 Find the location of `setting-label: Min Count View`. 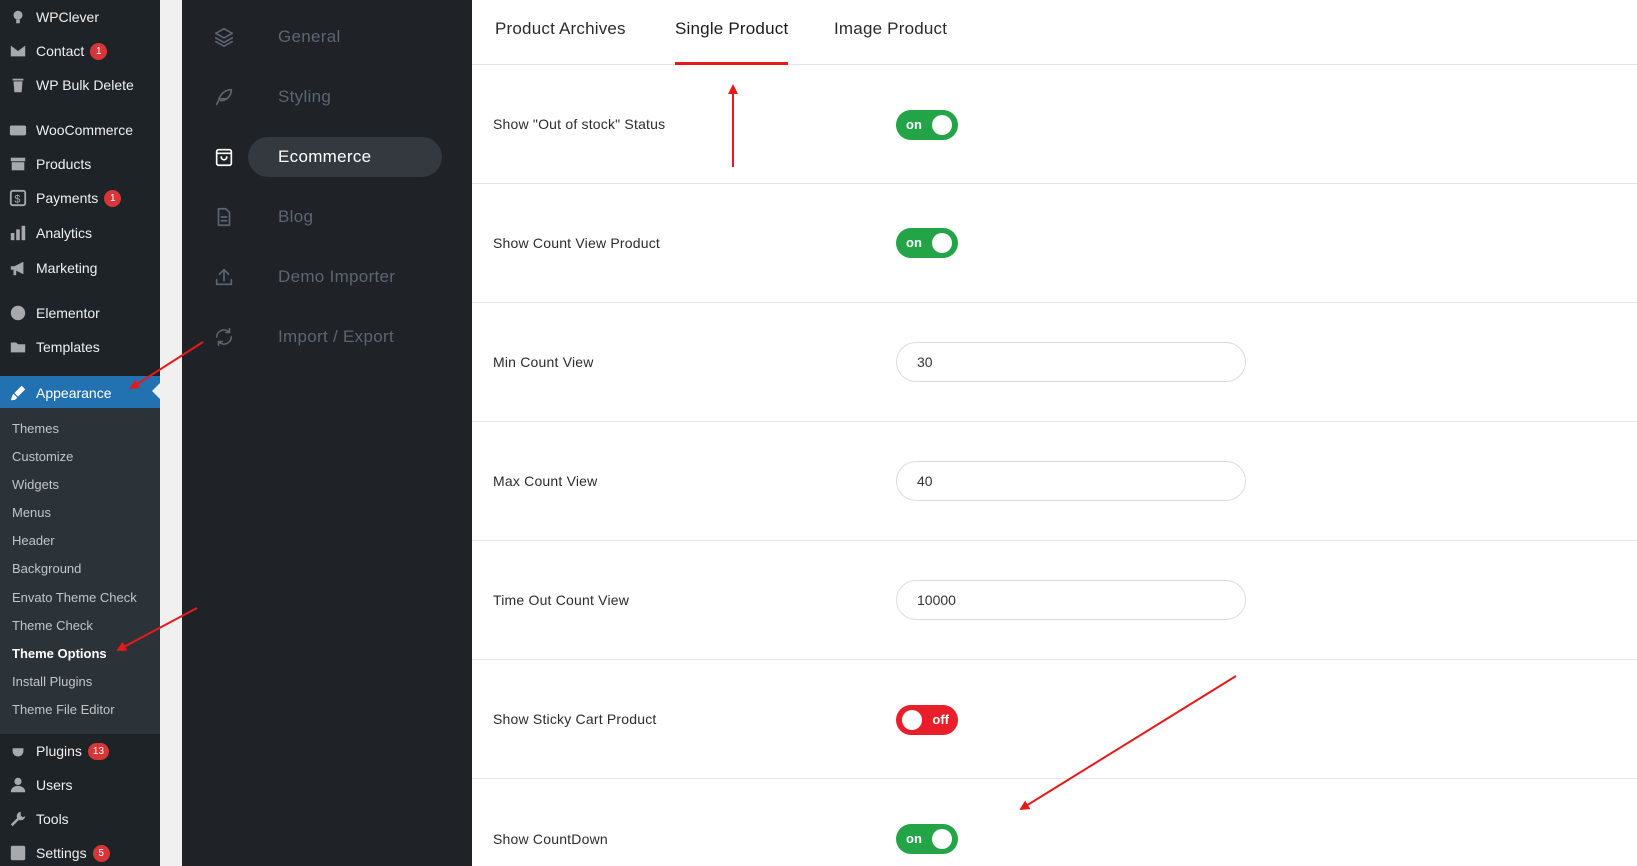

setting-label: Min Count View is located at coordinates (543, 362).